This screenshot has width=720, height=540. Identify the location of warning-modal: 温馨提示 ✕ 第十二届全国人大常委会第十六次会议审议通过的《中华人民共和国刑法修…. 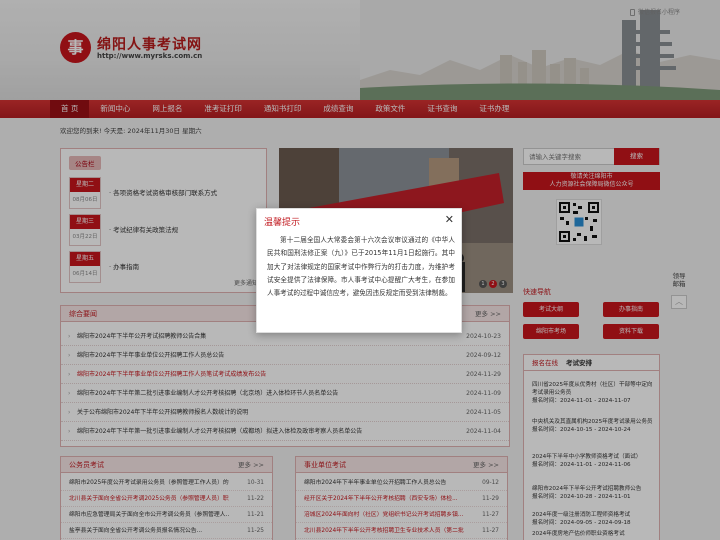
(359, 270).